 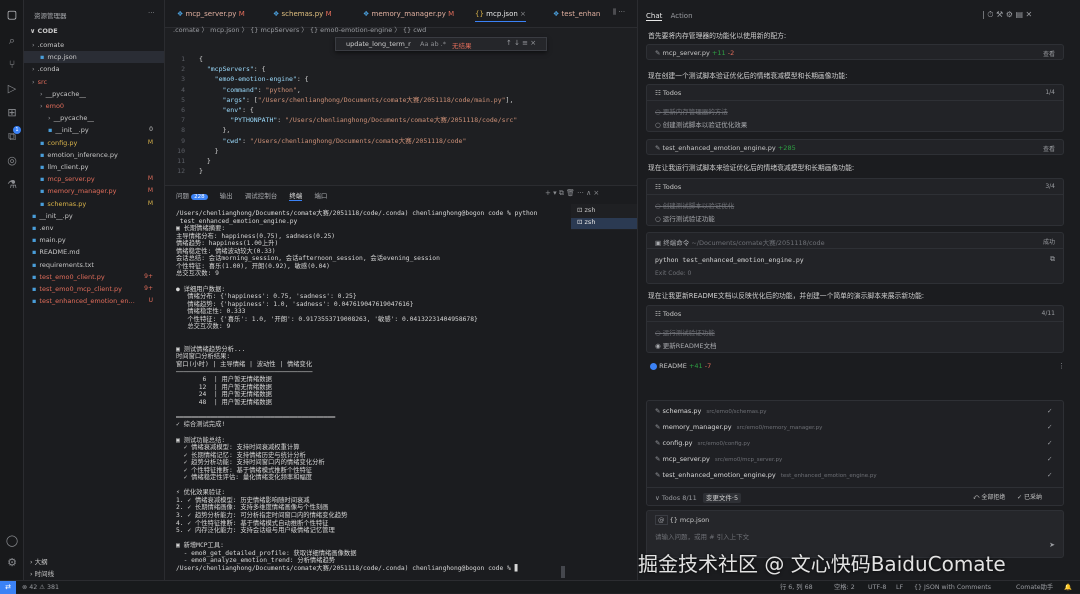 What do you see at coordinates (296, 196) in the screenshot?
I see `panel-tab-terminal: 终端` at bounding box center [296, 196].